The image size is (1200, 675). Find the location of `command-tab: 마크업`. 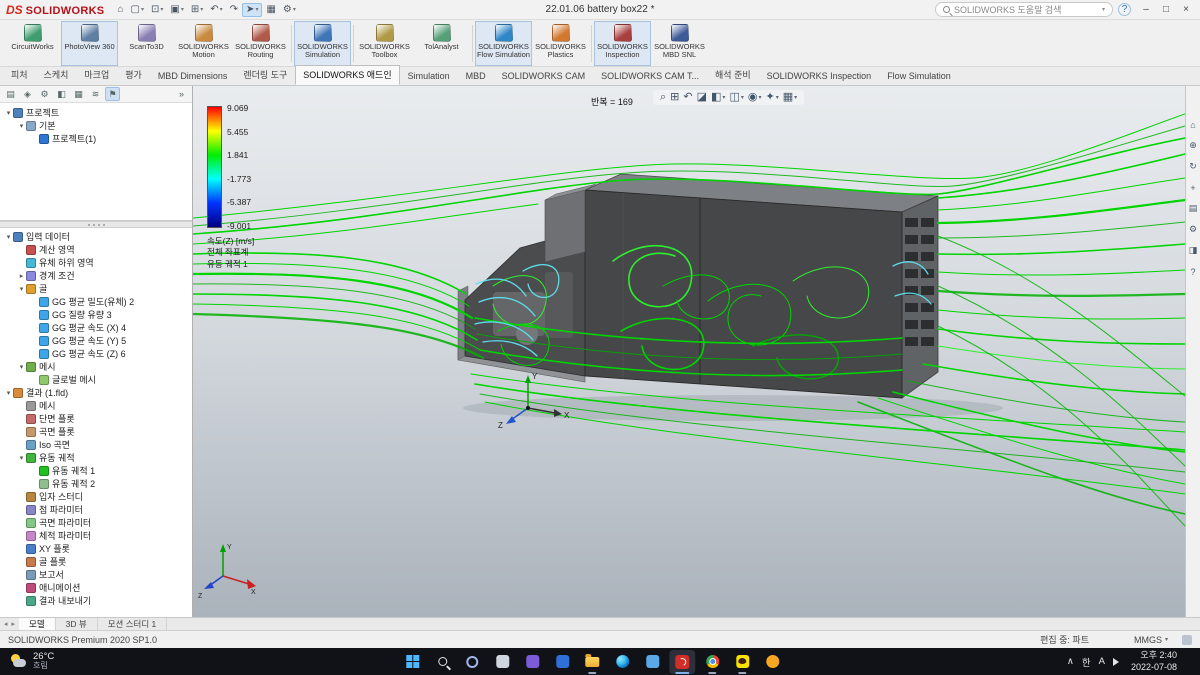

command-tab: 마크업 is located at coordinates (96, 75).